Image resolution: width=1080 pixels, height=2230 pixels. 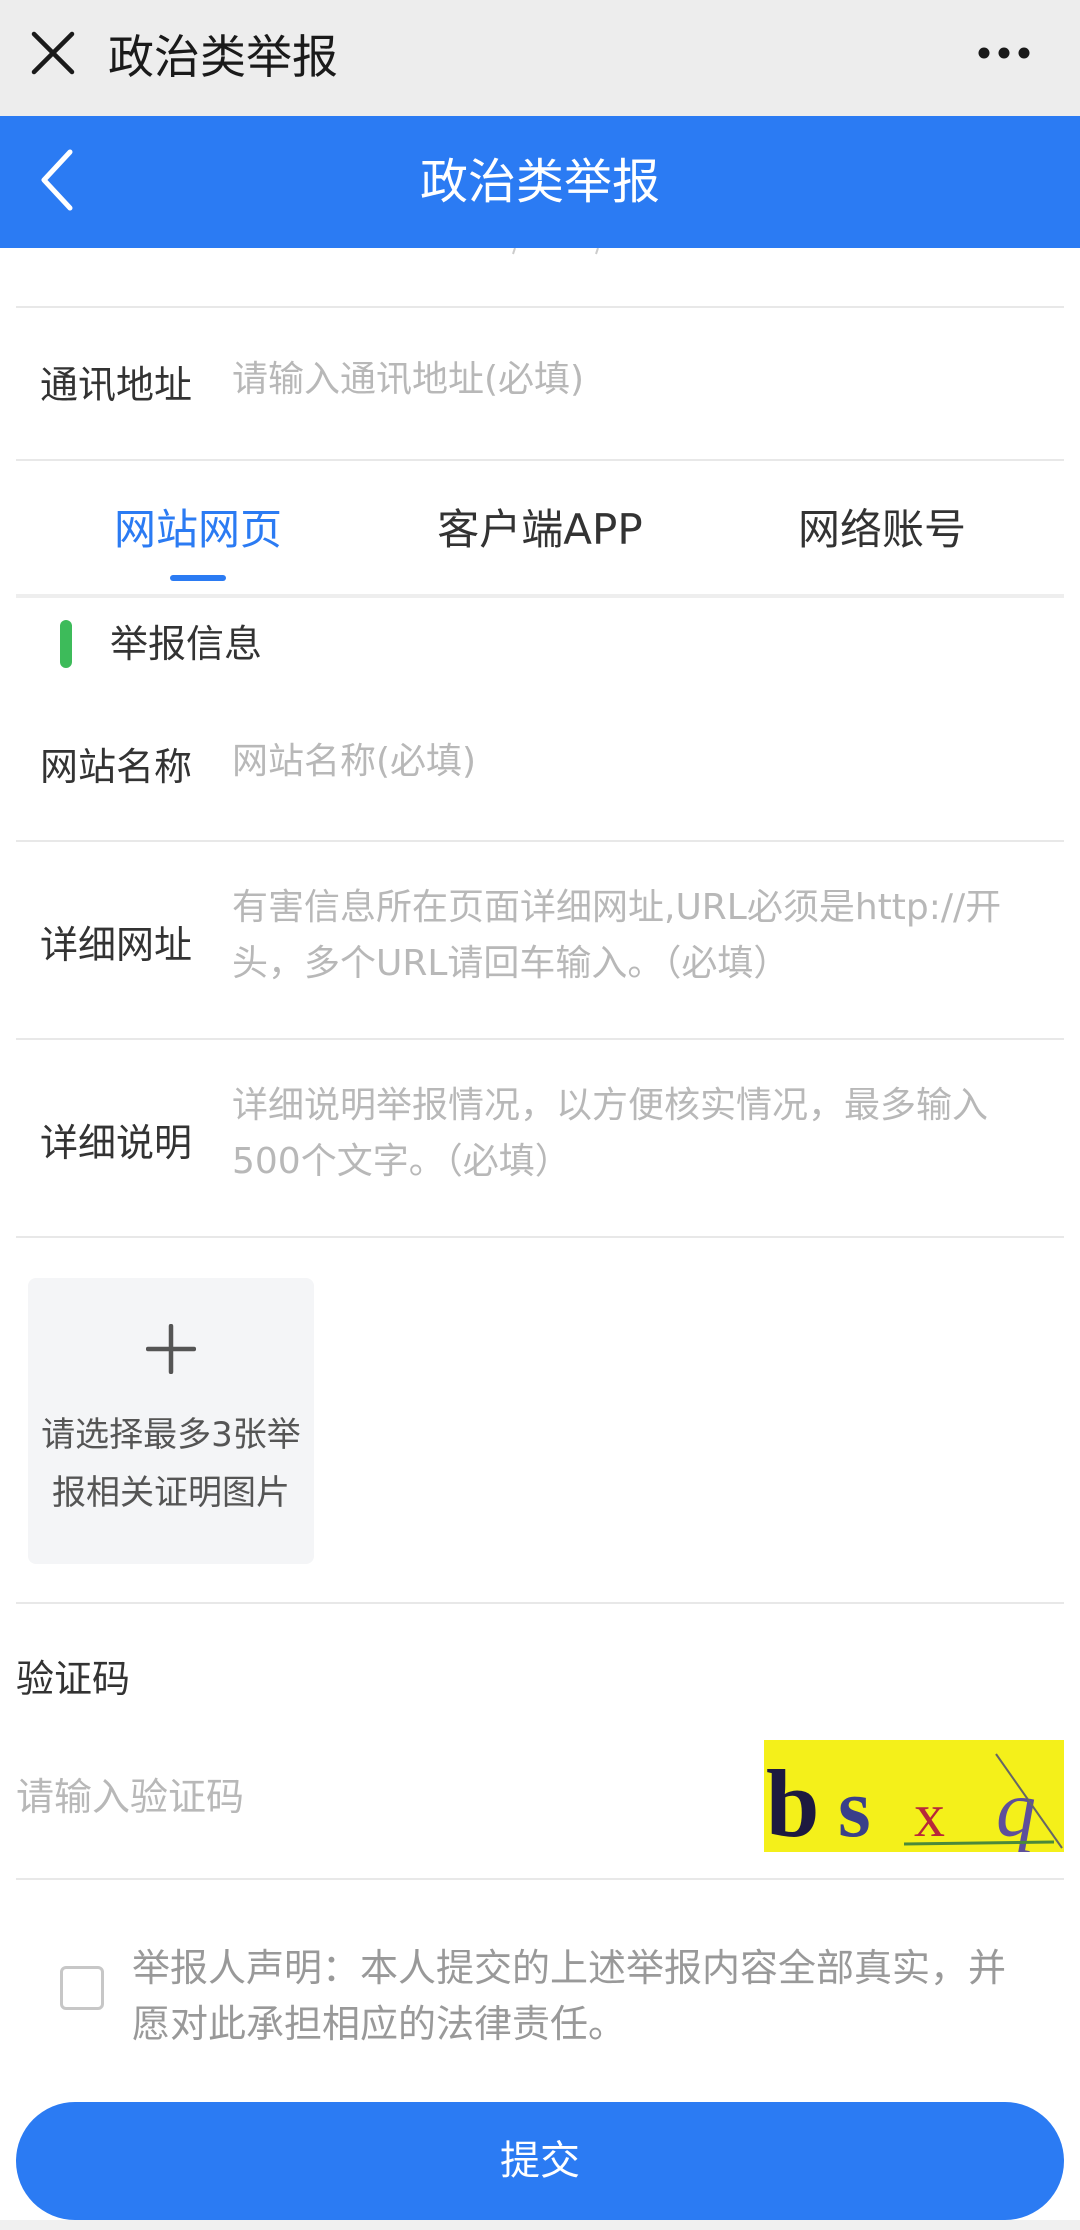 What do you see at coordinates (198, 530) in the screenshot?
I see `tab-website: 网站网页` at bounding box center [198, 530].